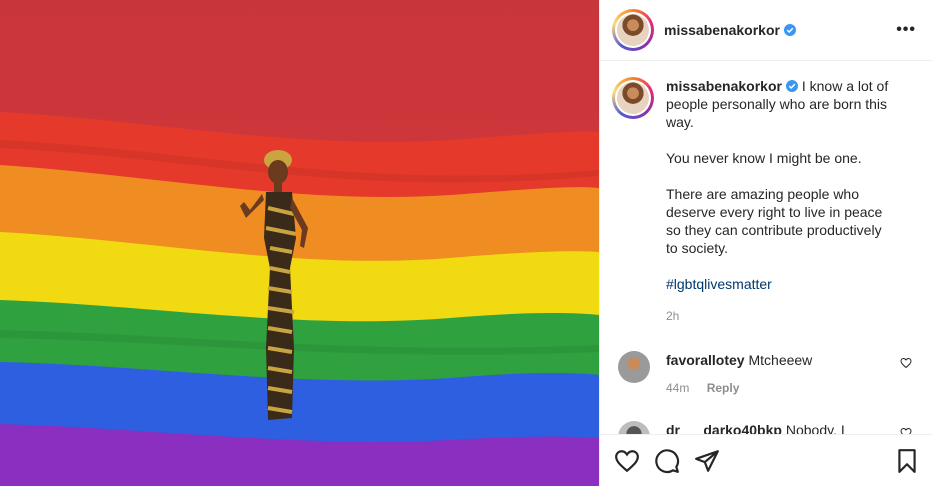 This screenshot has height=486, width=932. Describe the element at coordinates (724, 86) in the screenshot. I see `caption-username: missabenakorkor` at that location.